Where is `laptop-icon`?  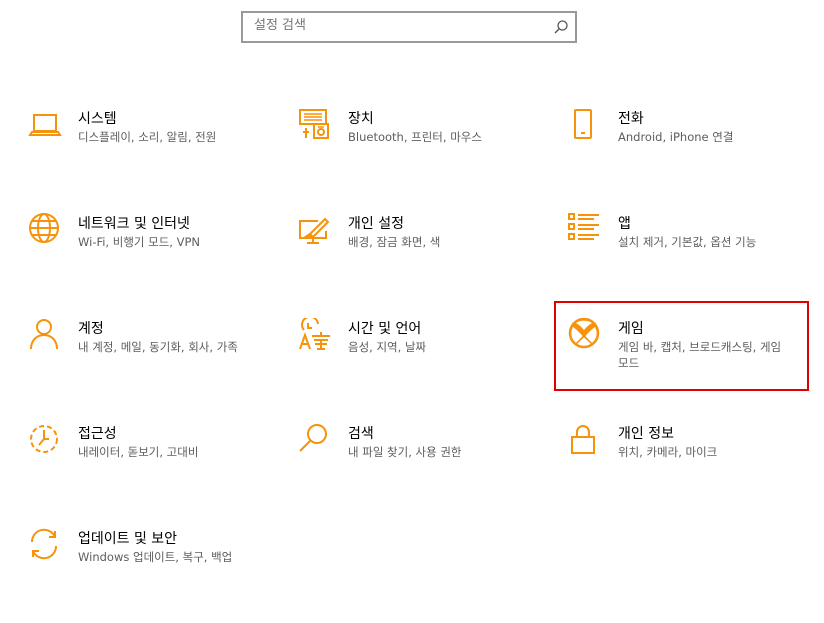 laptop-icon is located at coordinates (46, 126).